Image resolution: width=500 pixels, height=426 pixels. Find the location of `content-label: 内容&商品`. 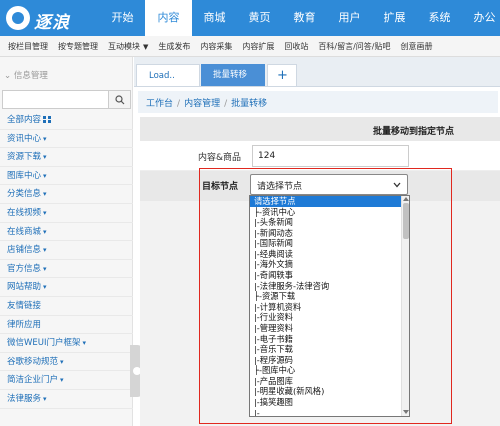

content-label: 内容&商品 is located at coordinates (219, 158).